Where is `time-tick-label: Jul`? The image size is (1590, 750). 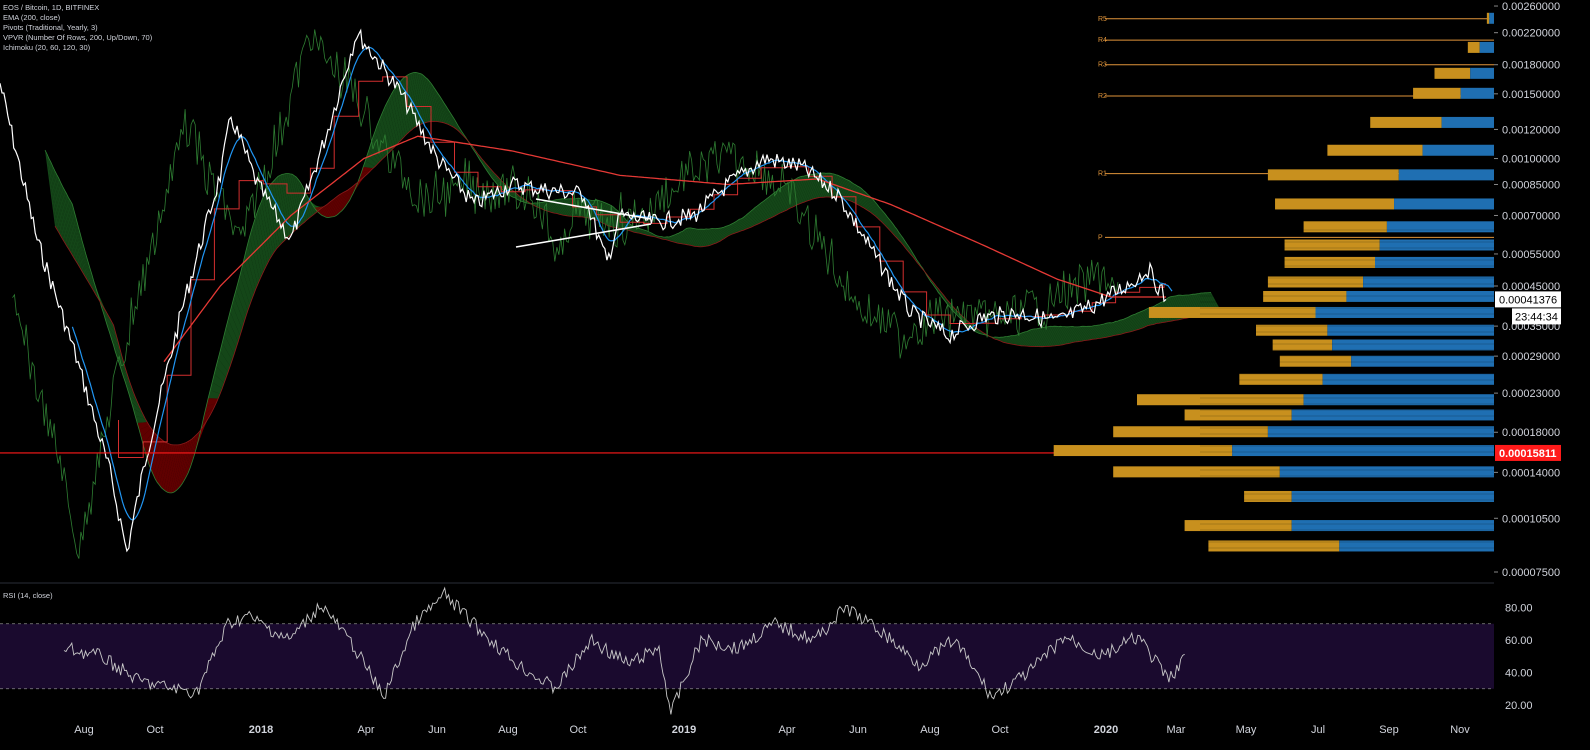
time-tick-label: Jul is located at coordinates (1318, 730).